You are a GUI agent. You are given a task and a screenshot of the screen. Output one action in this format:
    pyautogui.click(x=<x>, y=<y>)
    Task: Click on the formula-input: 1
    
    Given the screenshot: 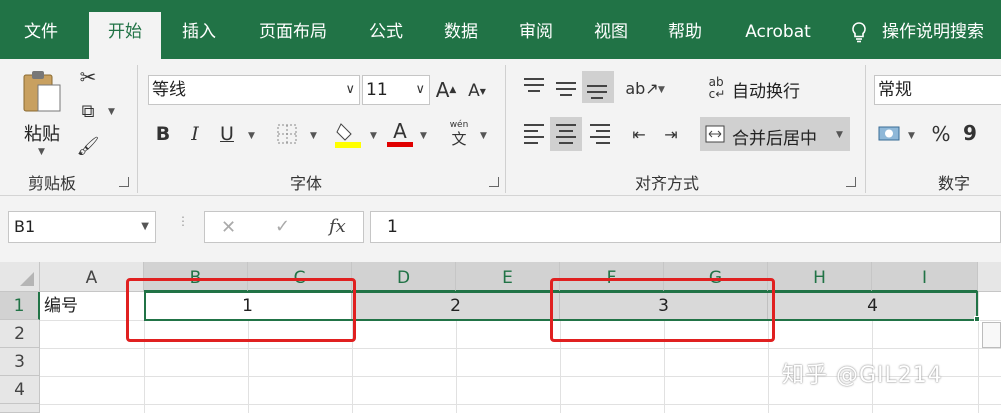 What is the action you would take?
    pyautogui.click(x=685, y=227)
    